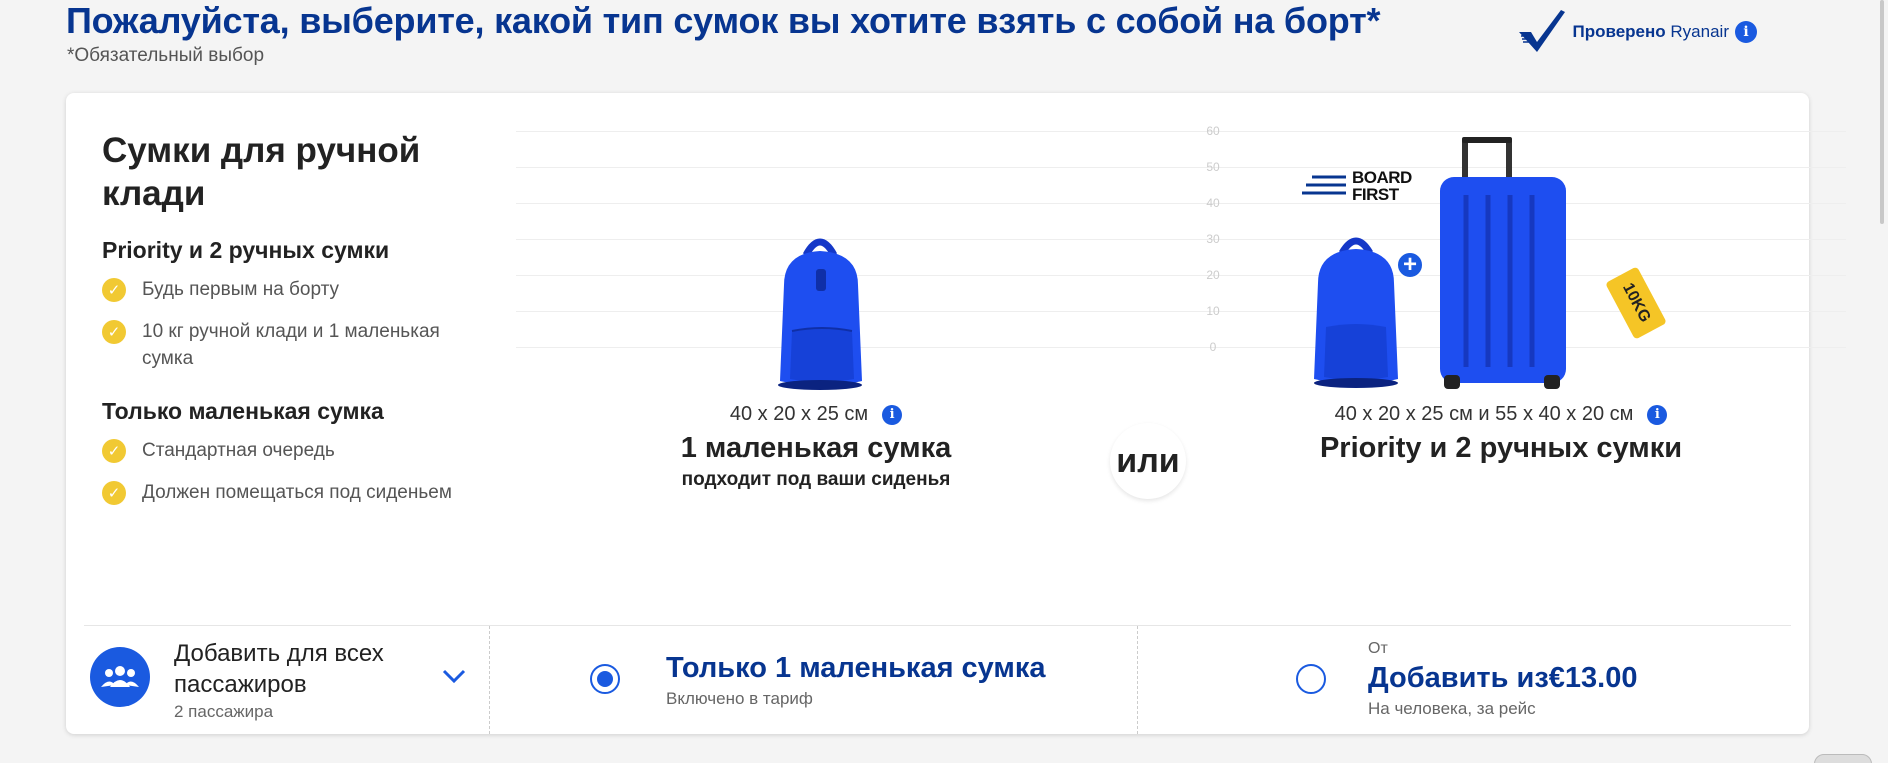 This screenshot has height=763, width=1888. I want to click on small-bag-dims-row: 40 x 20 x 25 см i, so click(816, 414).